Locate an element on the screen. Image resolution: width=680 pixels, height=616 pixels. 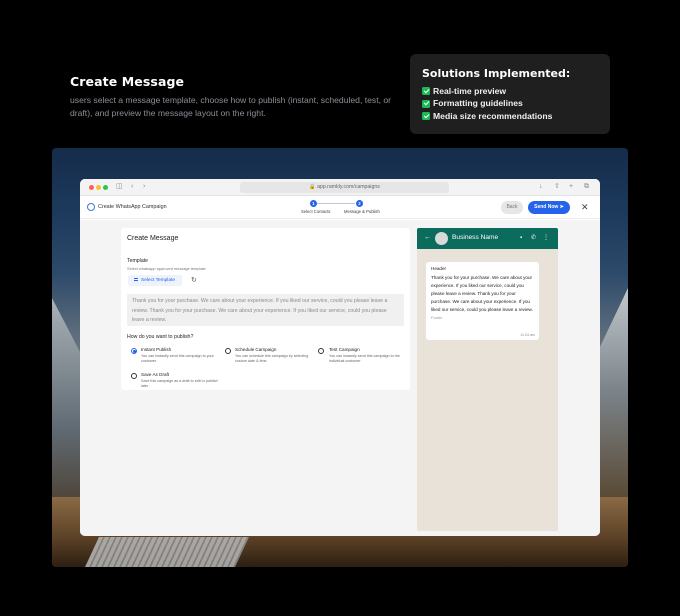
option-title: Schedule Campaign is located at coordinates (256, 349).